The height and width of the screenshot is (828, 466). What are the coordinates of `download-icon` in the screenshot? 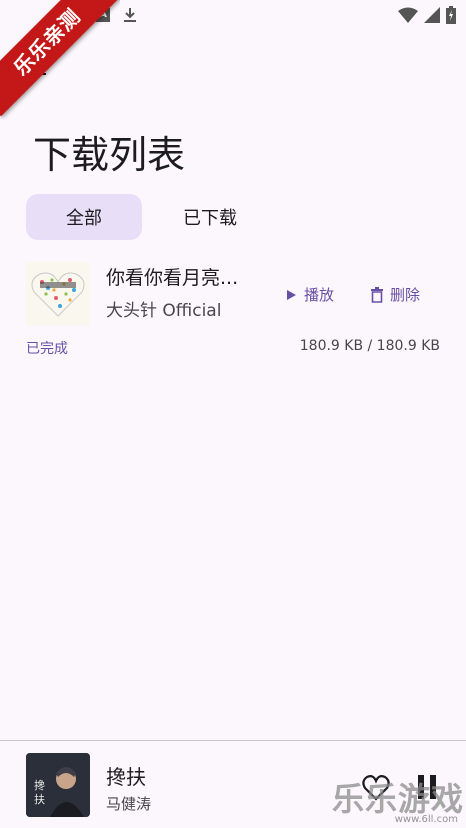 It's located at (130, 15).